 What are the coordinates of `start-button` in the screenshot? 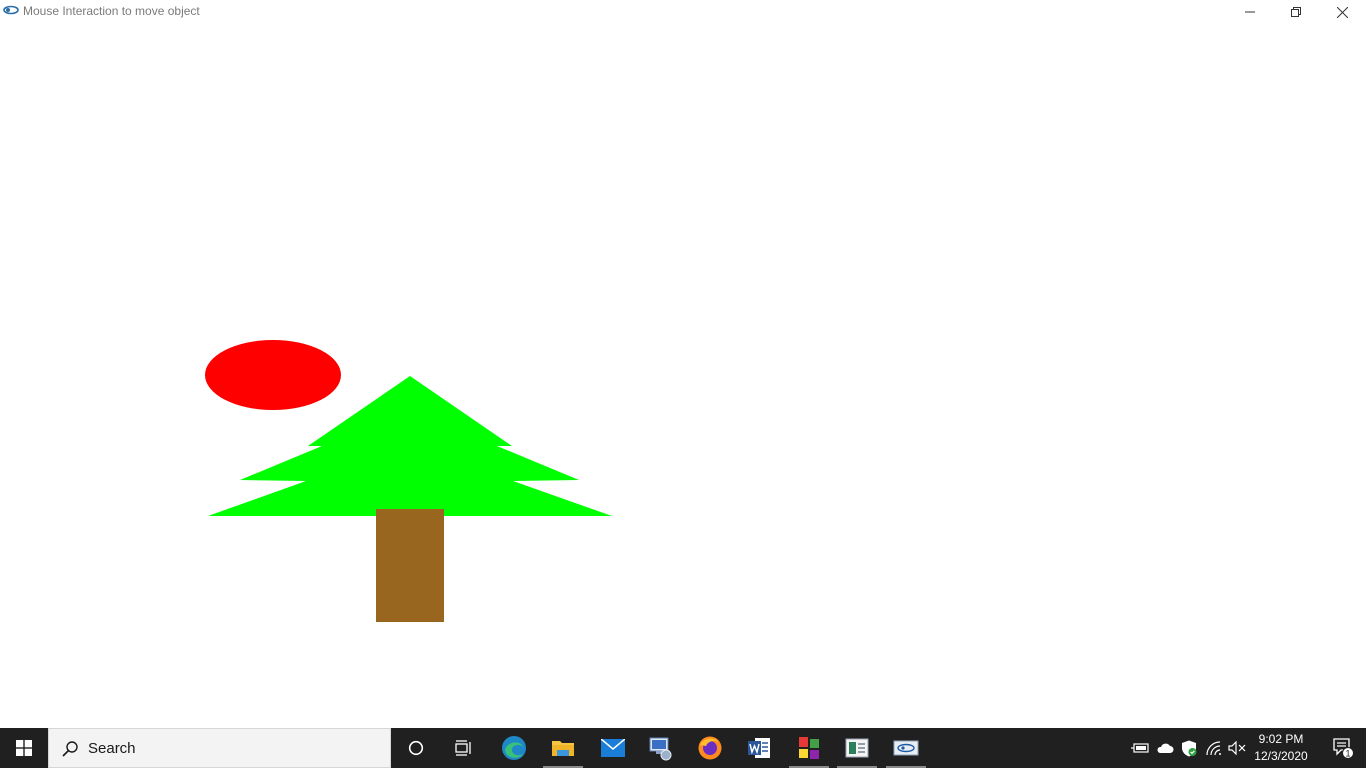 It's located at (24, 748).